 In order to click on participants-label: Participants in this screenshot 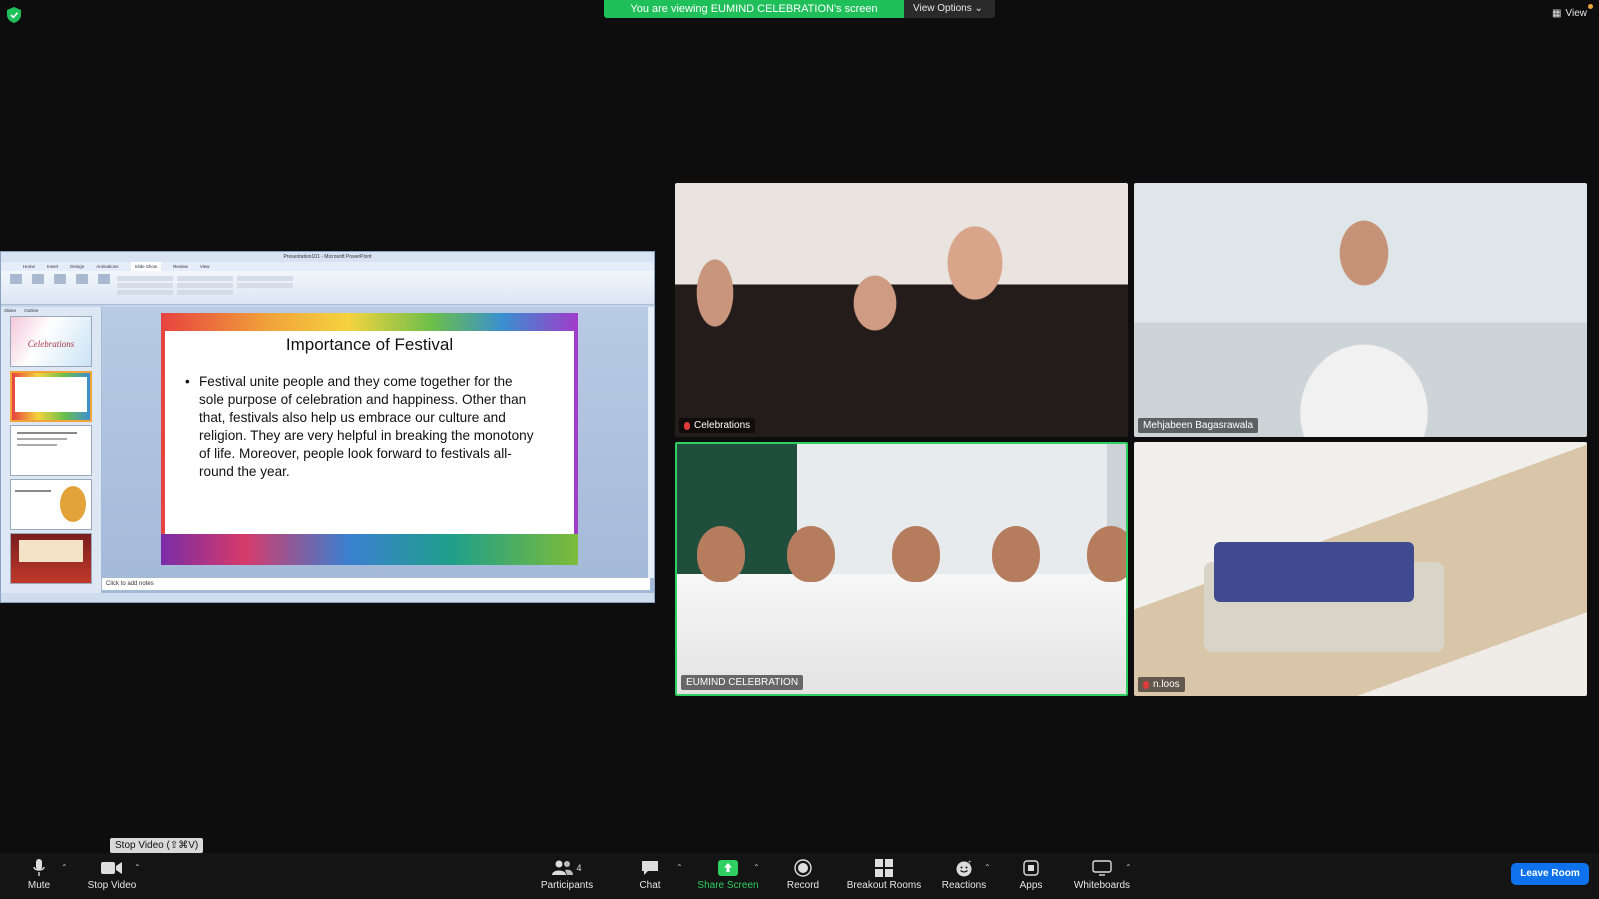, I will do `click(567, 885)`.